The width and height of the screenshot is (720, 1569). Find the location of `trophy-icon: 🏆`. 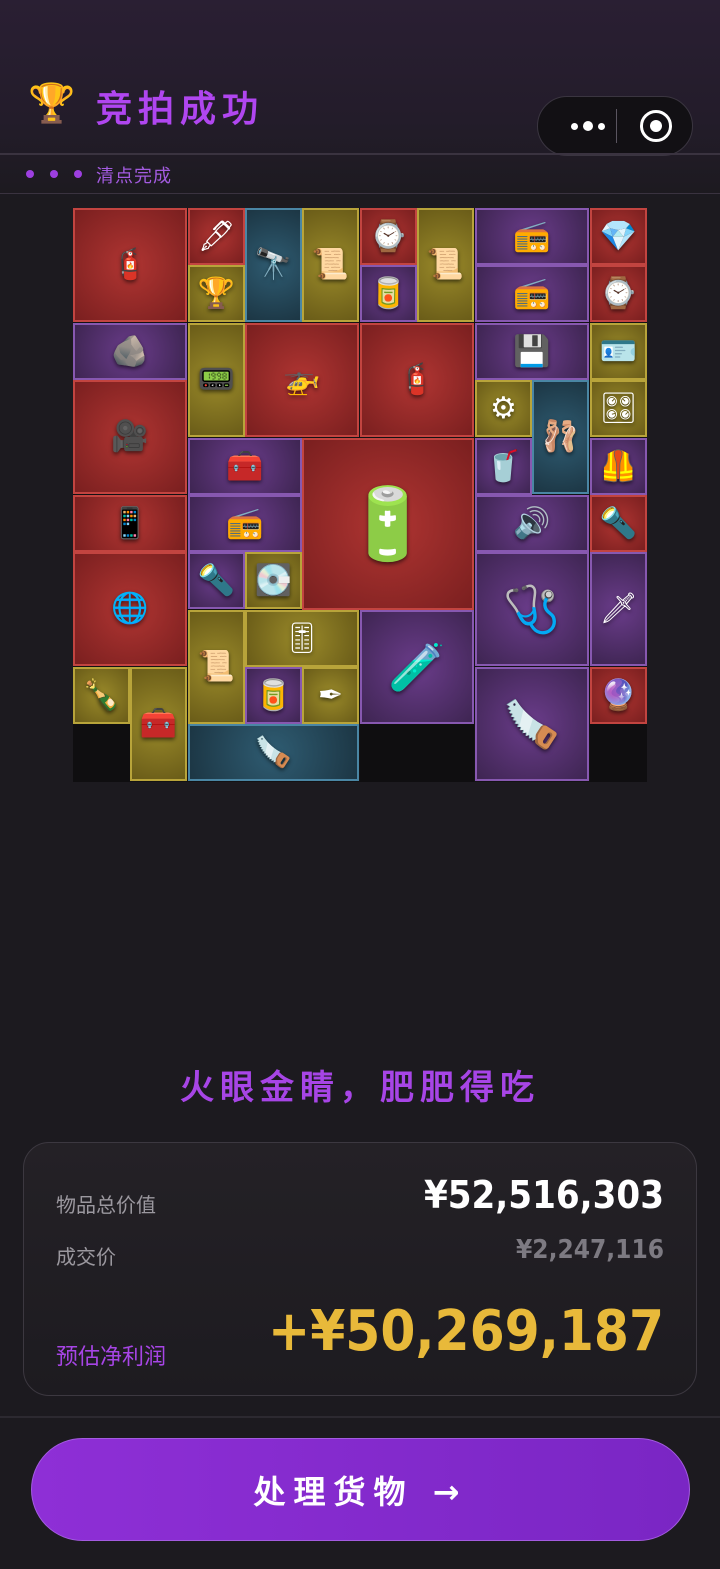

trophy-icon: 🏆 is located at coordinates (52, 103).